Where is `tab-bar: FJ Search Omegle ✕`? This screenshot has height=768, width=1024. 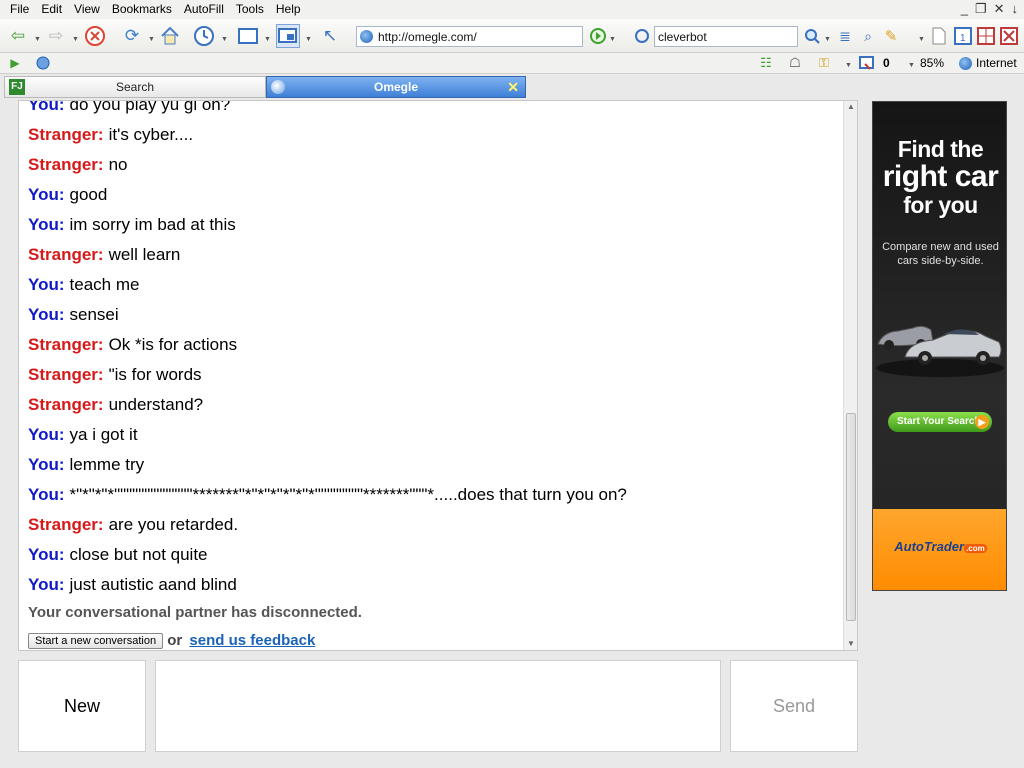 tab-bar: FJ Search Omegle ✕ is located at coordinates (512, 87).